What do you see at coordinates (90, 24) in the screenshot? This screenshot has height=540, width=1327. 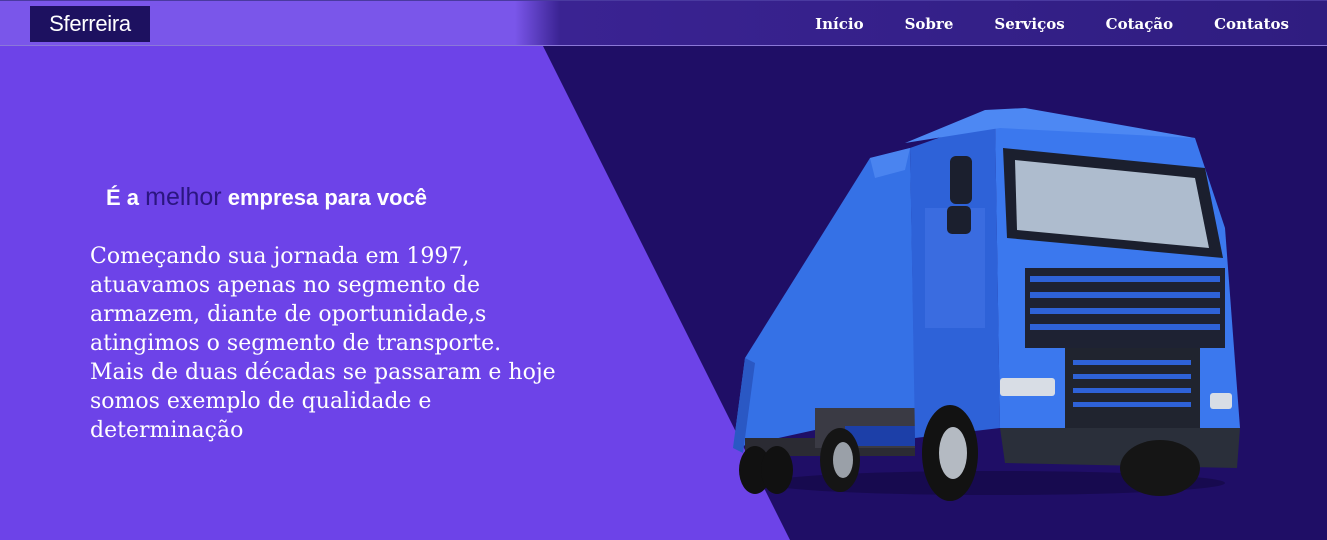 I see `brand-logo: Sferreira` at bounding box center [90, 24].